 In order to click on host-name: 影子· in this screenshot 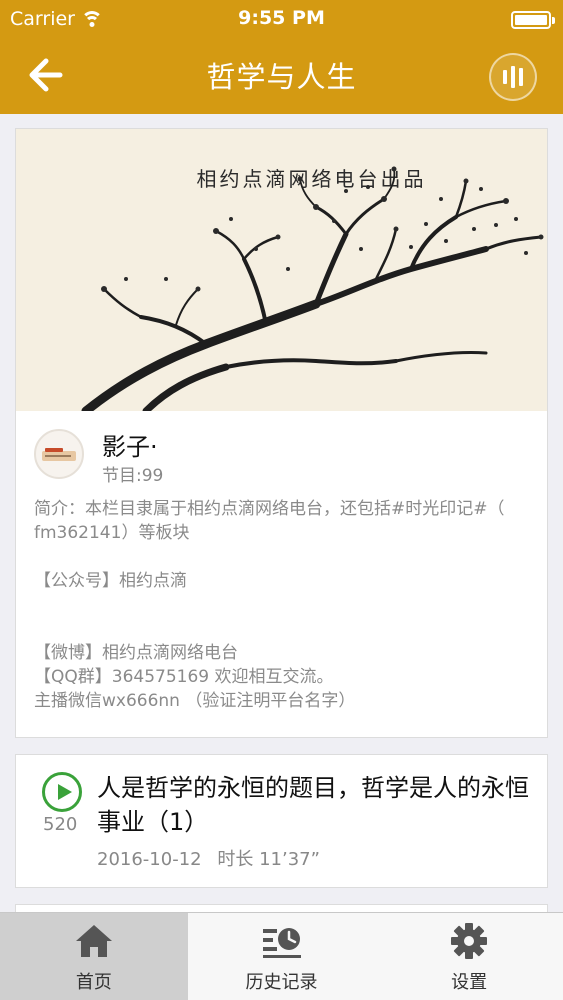, I will do `click(130, 447)`.